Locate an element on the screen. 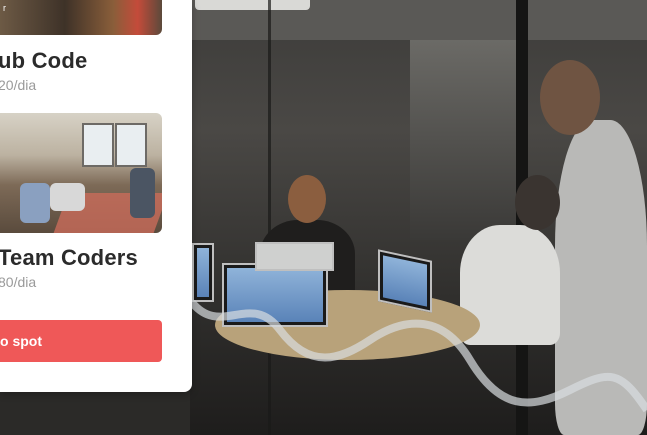  laptop-back is located at coordinates (294, 256).